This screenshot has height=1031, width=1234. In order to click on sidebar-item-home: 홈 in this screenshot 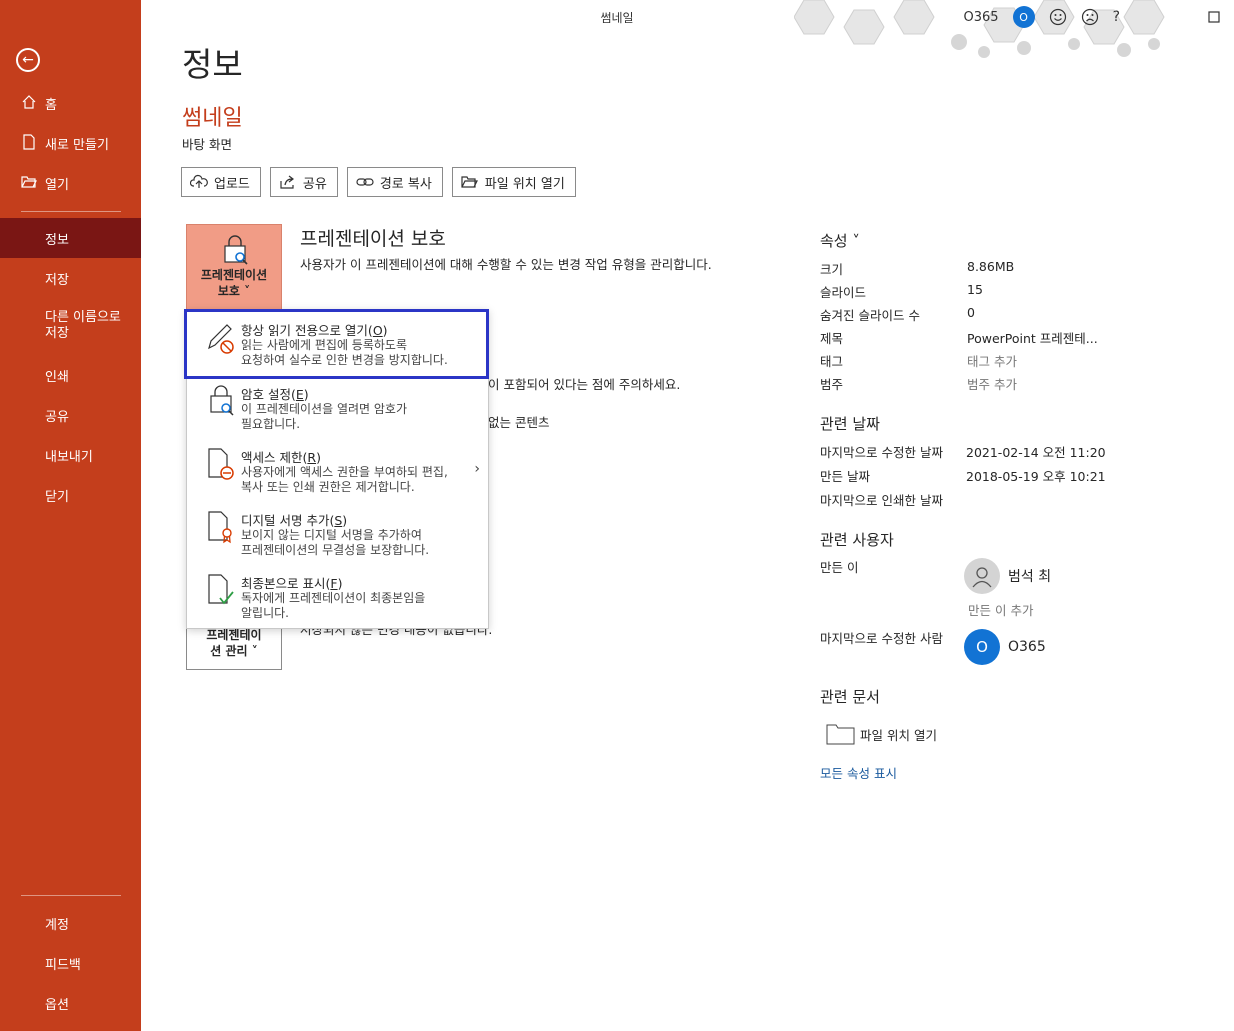, I will do `click(70, 103)`.